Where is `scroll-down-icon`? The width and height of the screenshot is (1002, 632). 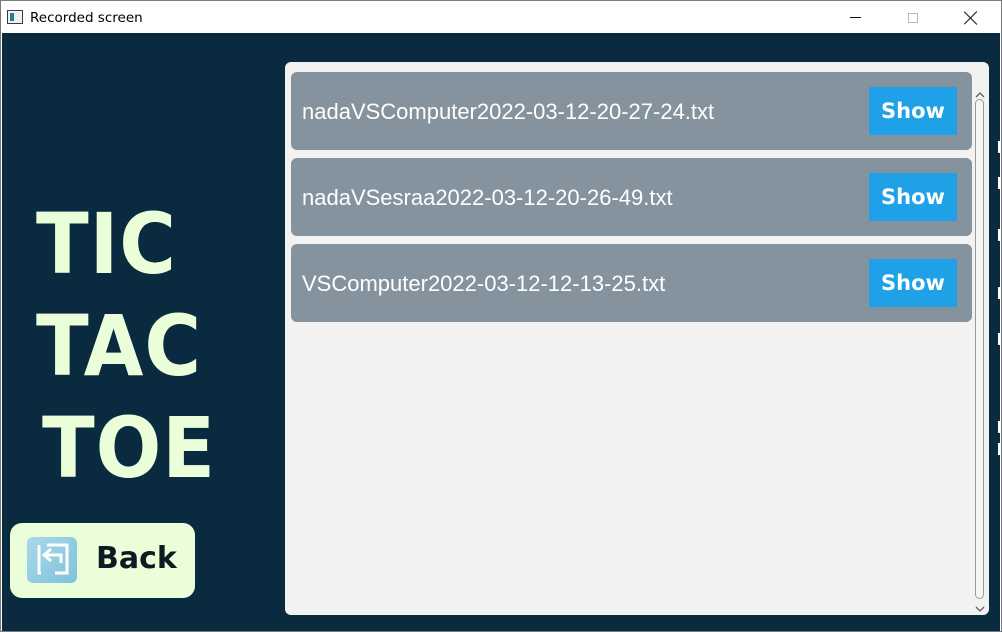 scroll-down-icon is located at coordinates (980, 606).